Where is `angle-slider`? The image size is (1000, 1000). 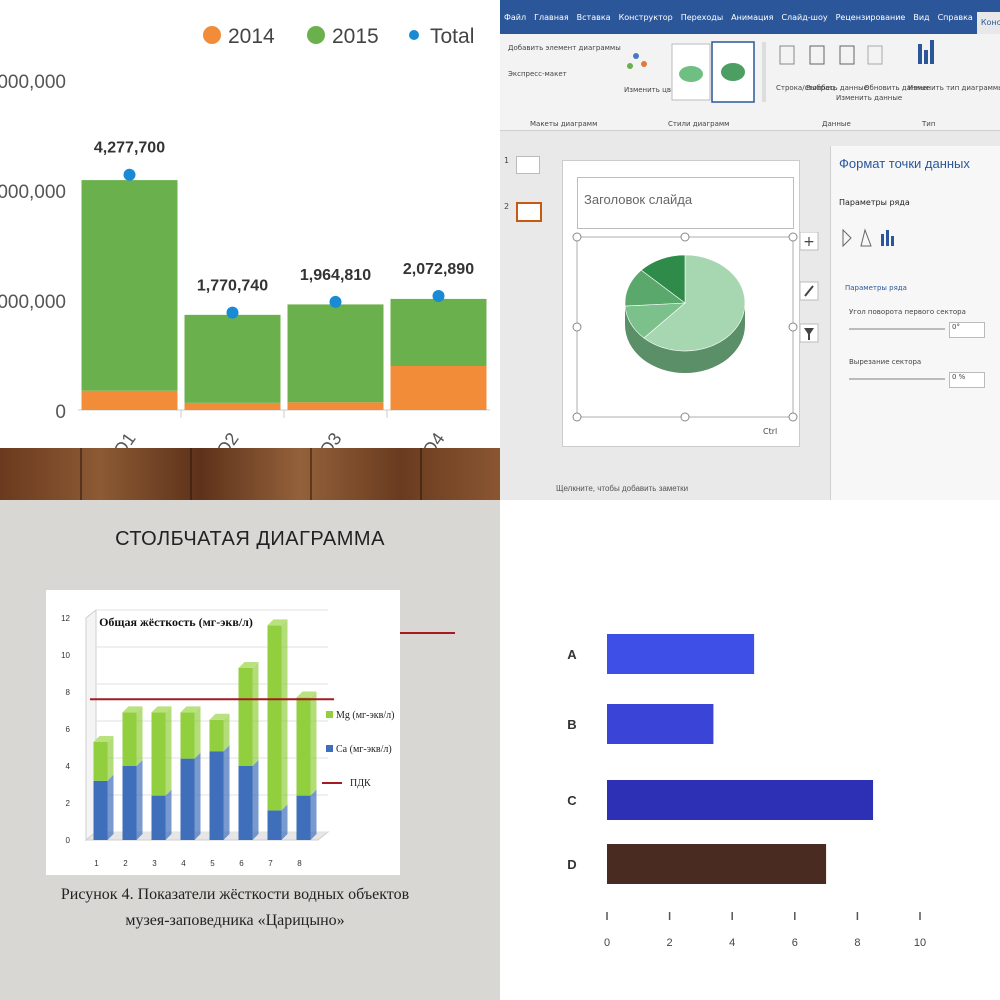
angle-slider is located at coordinates (897, 329).